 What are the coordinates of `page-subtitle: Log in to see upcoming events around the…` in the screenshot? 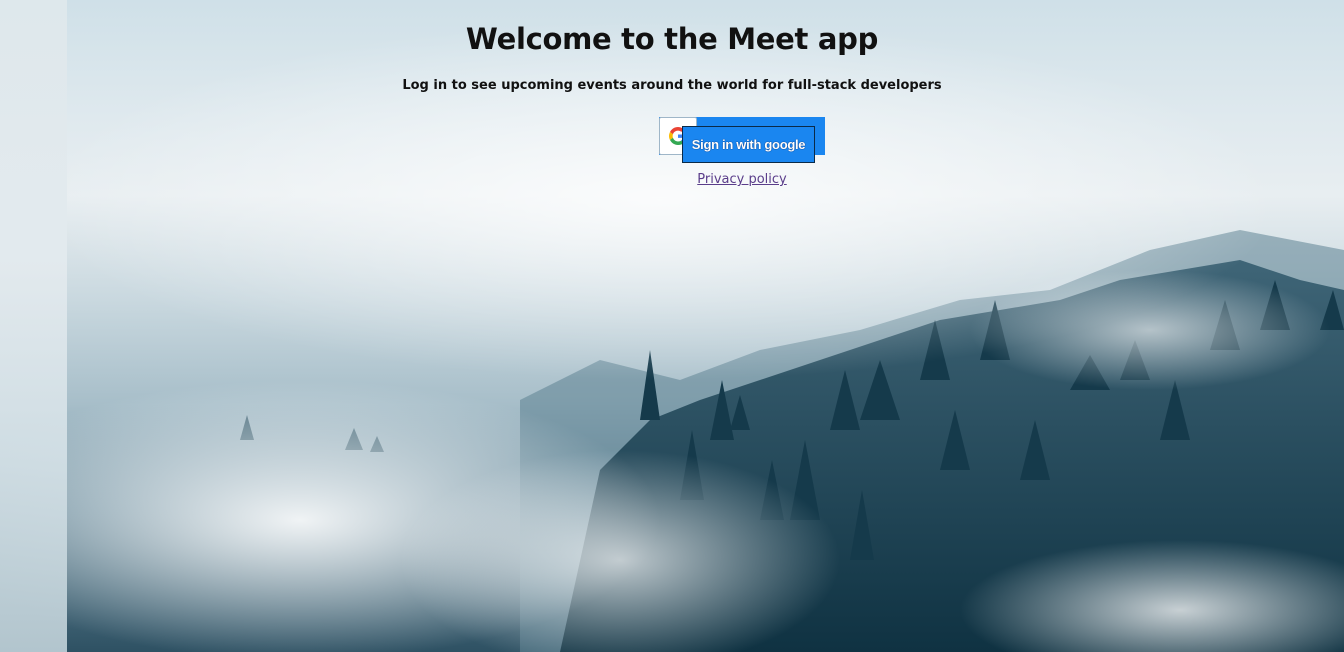 It's located at (672, 85).